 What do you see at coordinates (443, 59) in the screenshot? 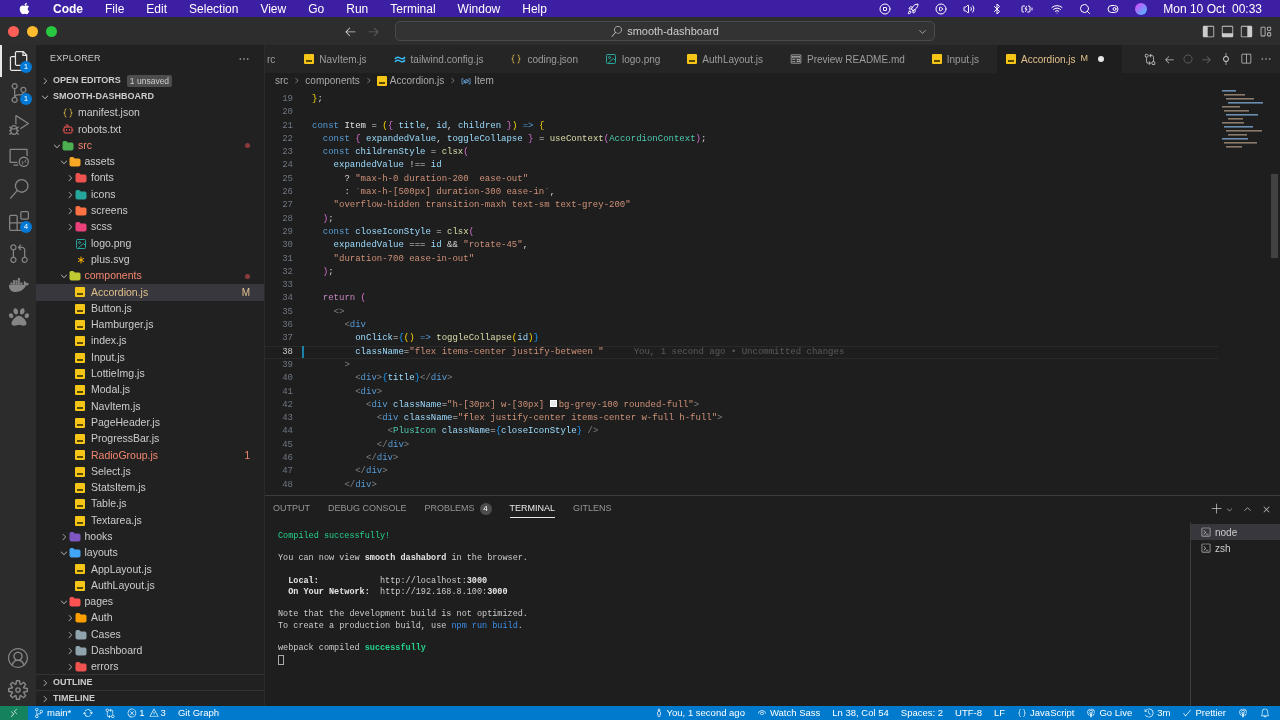
I see `editor-tab: tailwind.config.js` at bounding box center [443, 59].